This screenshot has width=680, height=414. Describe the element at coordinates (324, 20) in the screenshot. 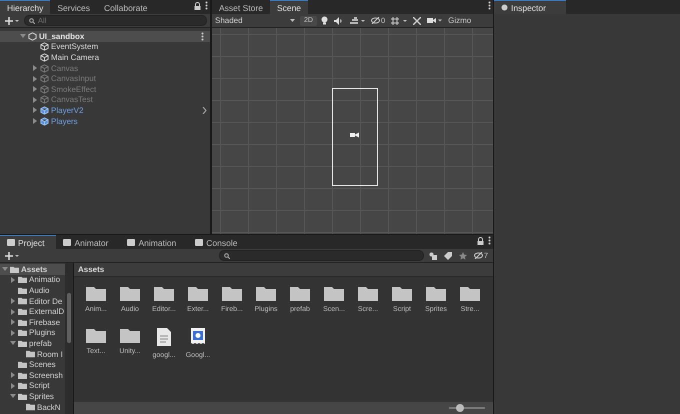

I see `lighting-toggle` at that location.